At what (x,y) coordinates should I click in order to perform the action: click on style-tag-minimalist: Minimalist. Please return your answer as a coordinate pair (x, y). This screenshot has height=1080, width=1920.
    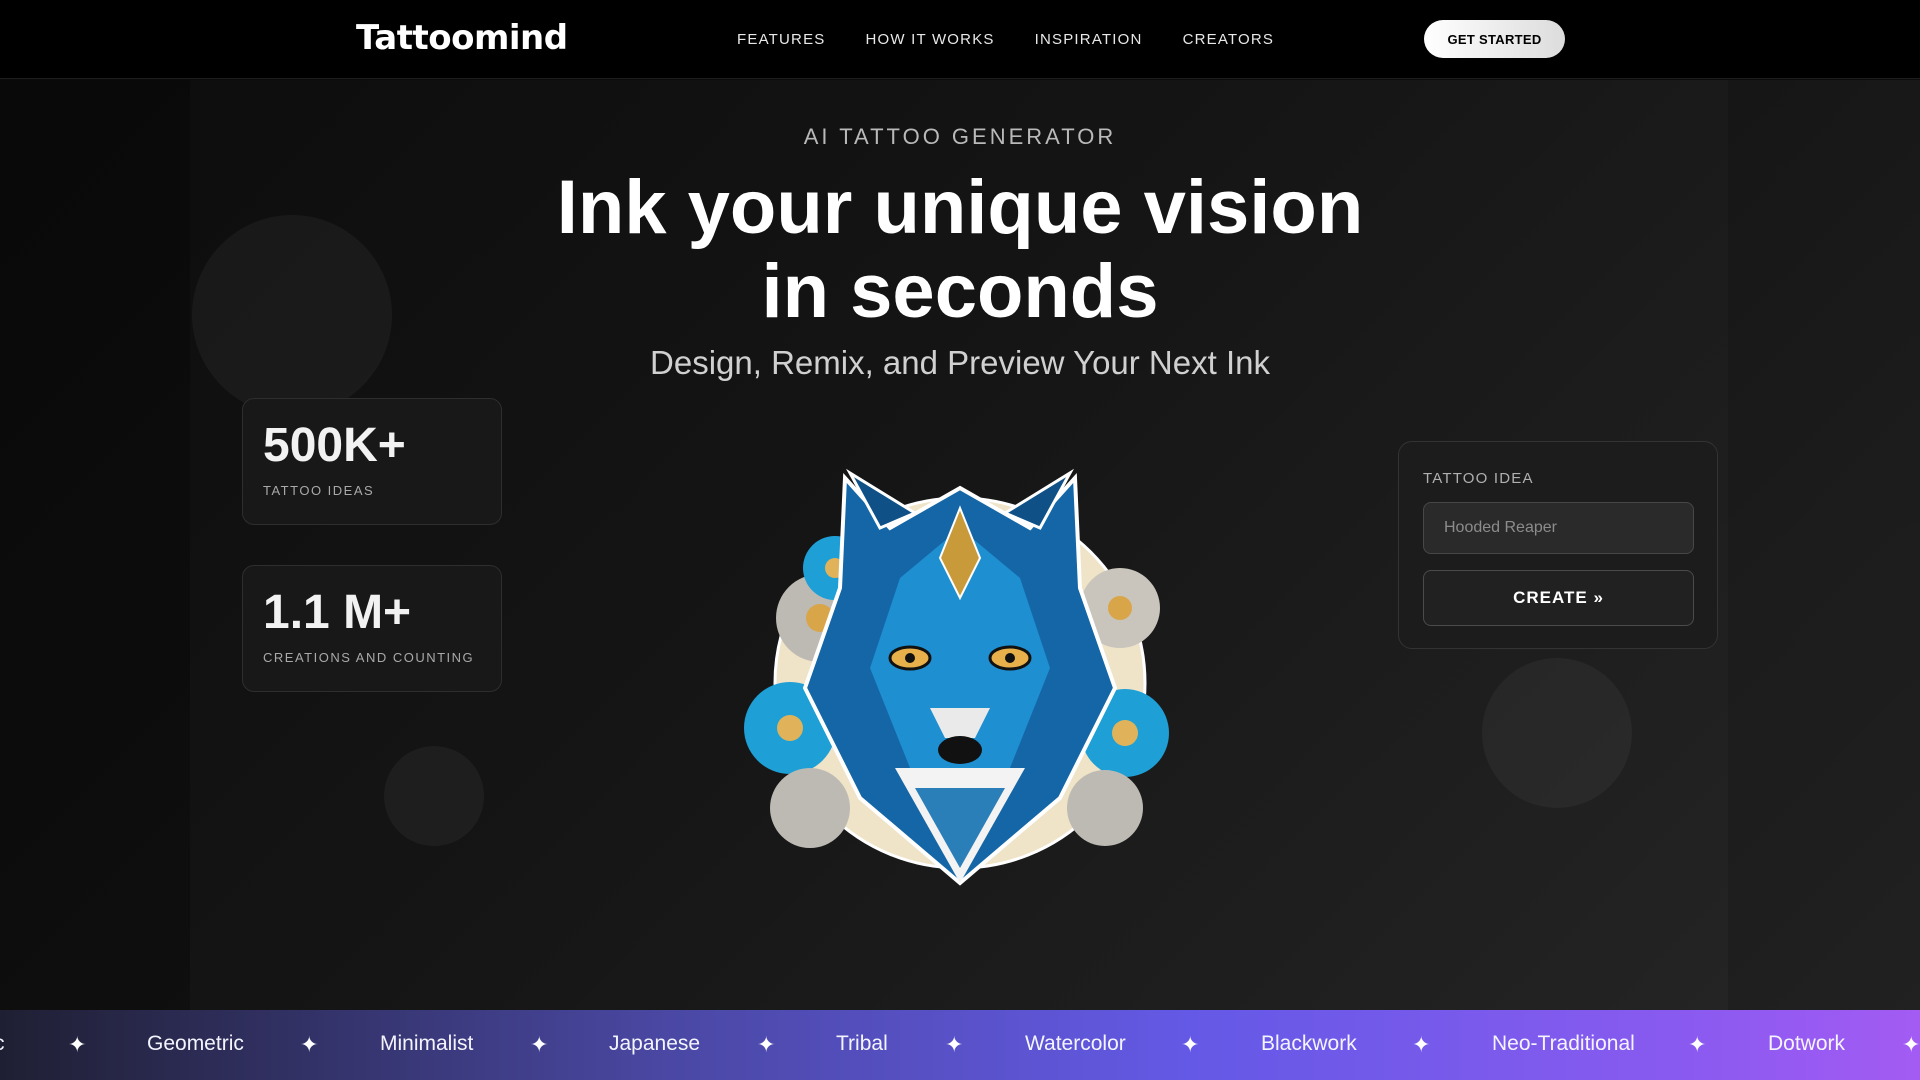
    Looking at the image, I should click on (426, 1044).